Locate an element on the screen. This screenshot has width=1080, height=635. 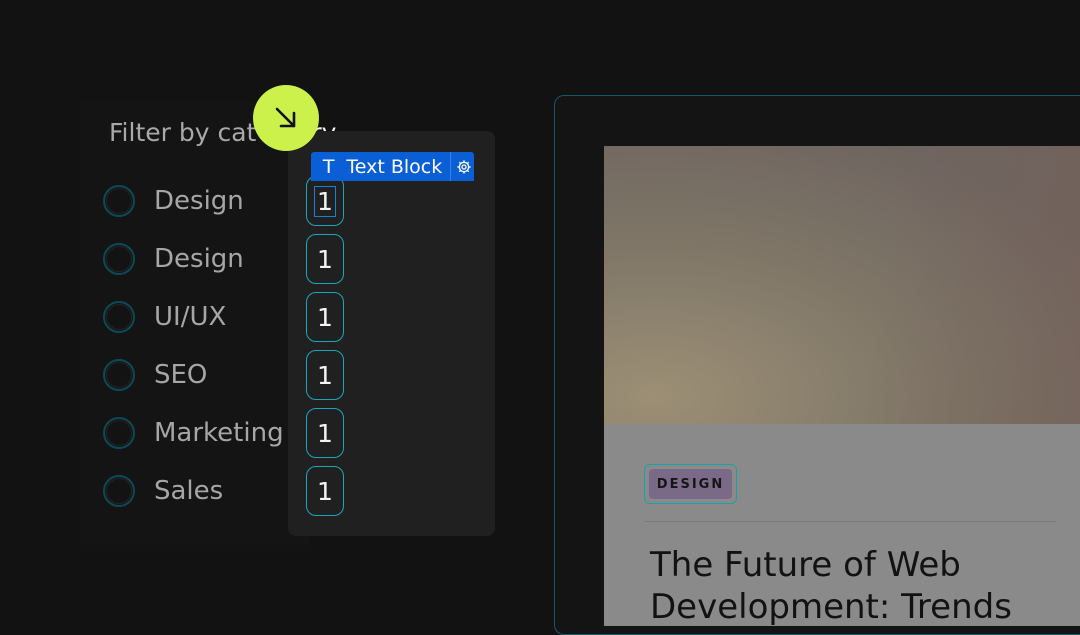
category-label: SEO is located at coordinates (181, 375).